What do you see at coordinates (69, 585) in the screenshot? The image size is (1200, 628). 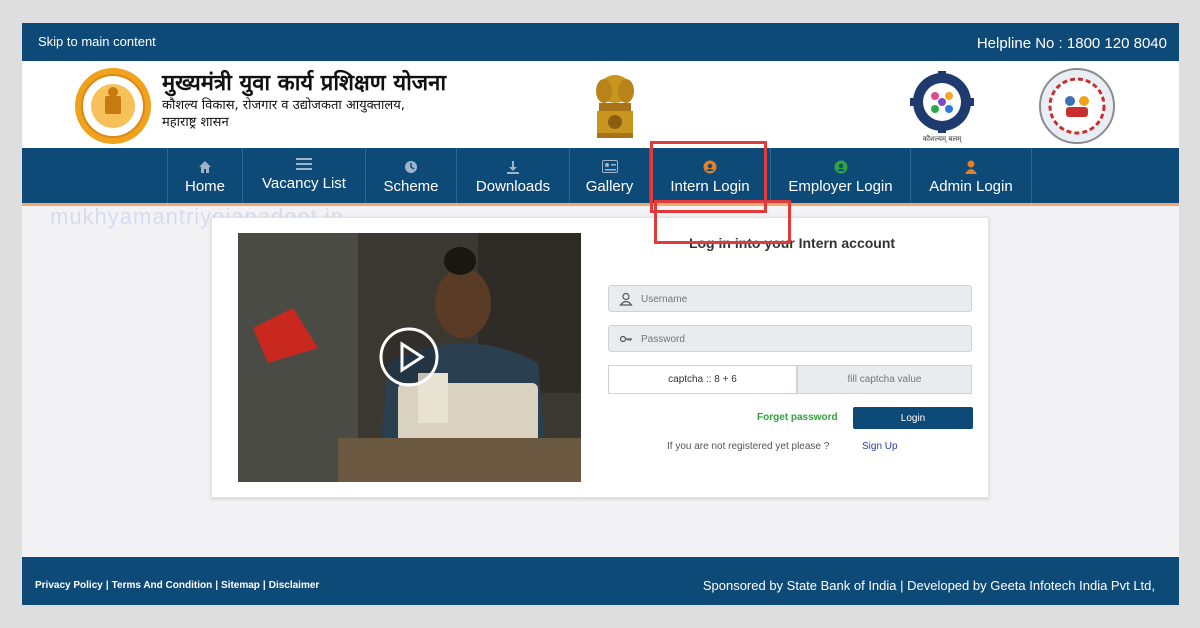 I see `privacy-policy-link: Privacy Policy` at bounding box center [69, 585].